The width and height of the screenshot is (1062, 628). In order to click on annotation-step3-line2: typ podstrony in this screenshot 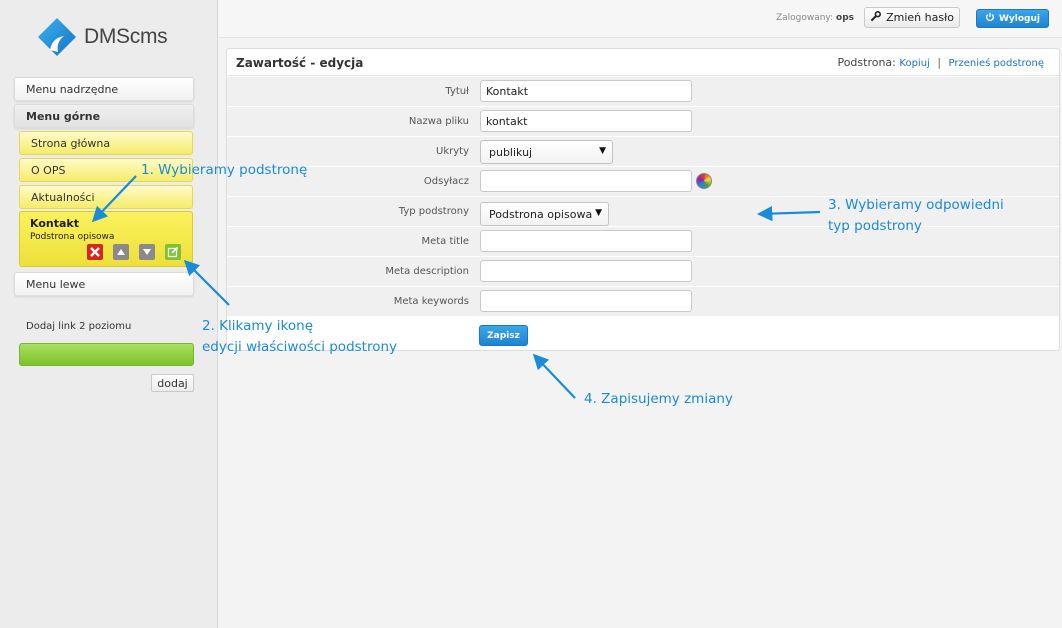, I will do `click(875, 226)`.